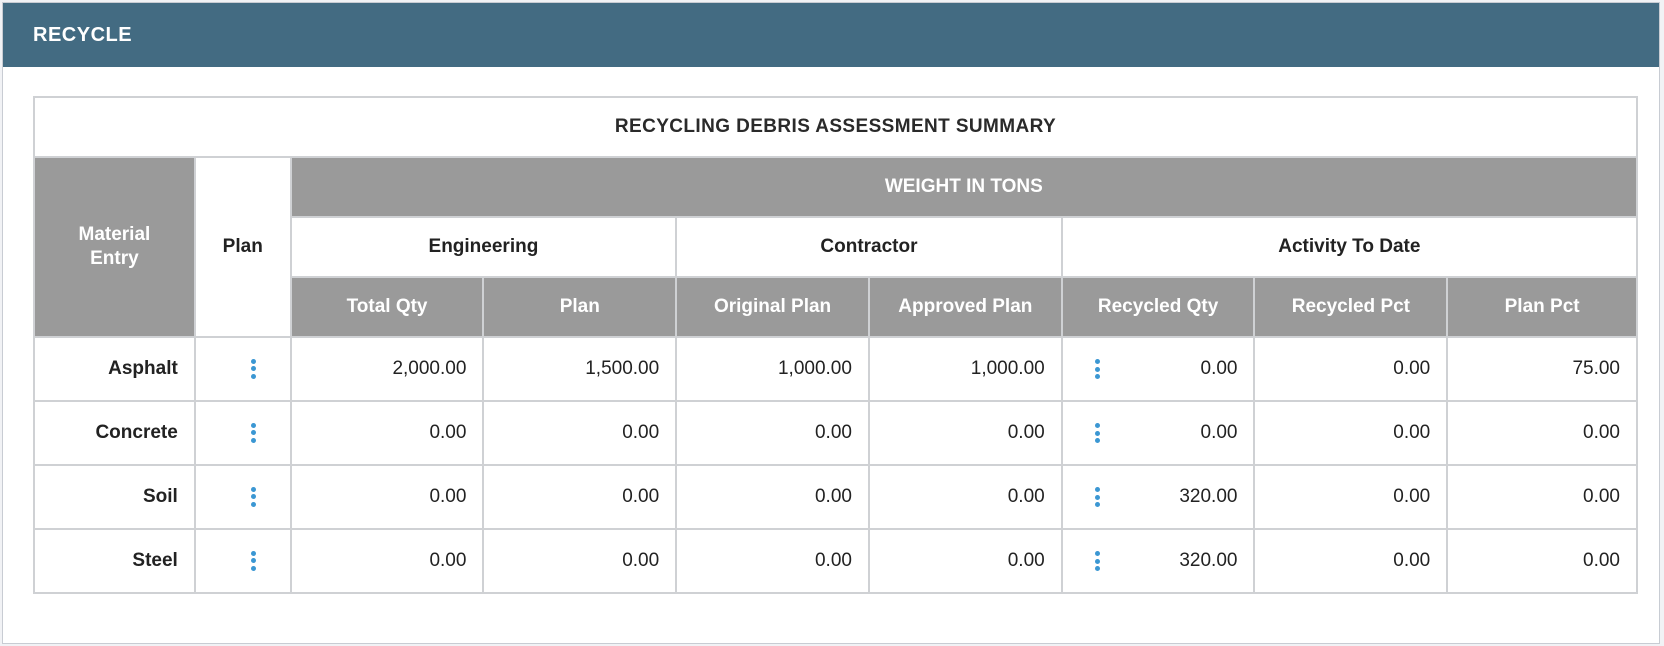 The width and height of the screenshot is (1664, 646). What do you see at coordinates (114, 497) in the screenshot?
I see `material-name: Soil` at bounding box center [114, 497].